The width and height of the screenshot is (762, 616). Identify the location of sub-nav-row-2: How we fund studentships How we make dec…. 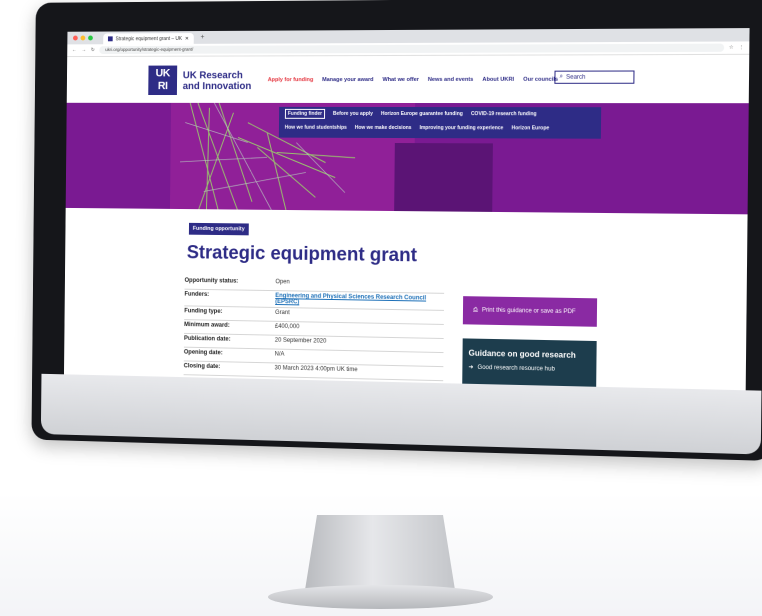
(440, 128).